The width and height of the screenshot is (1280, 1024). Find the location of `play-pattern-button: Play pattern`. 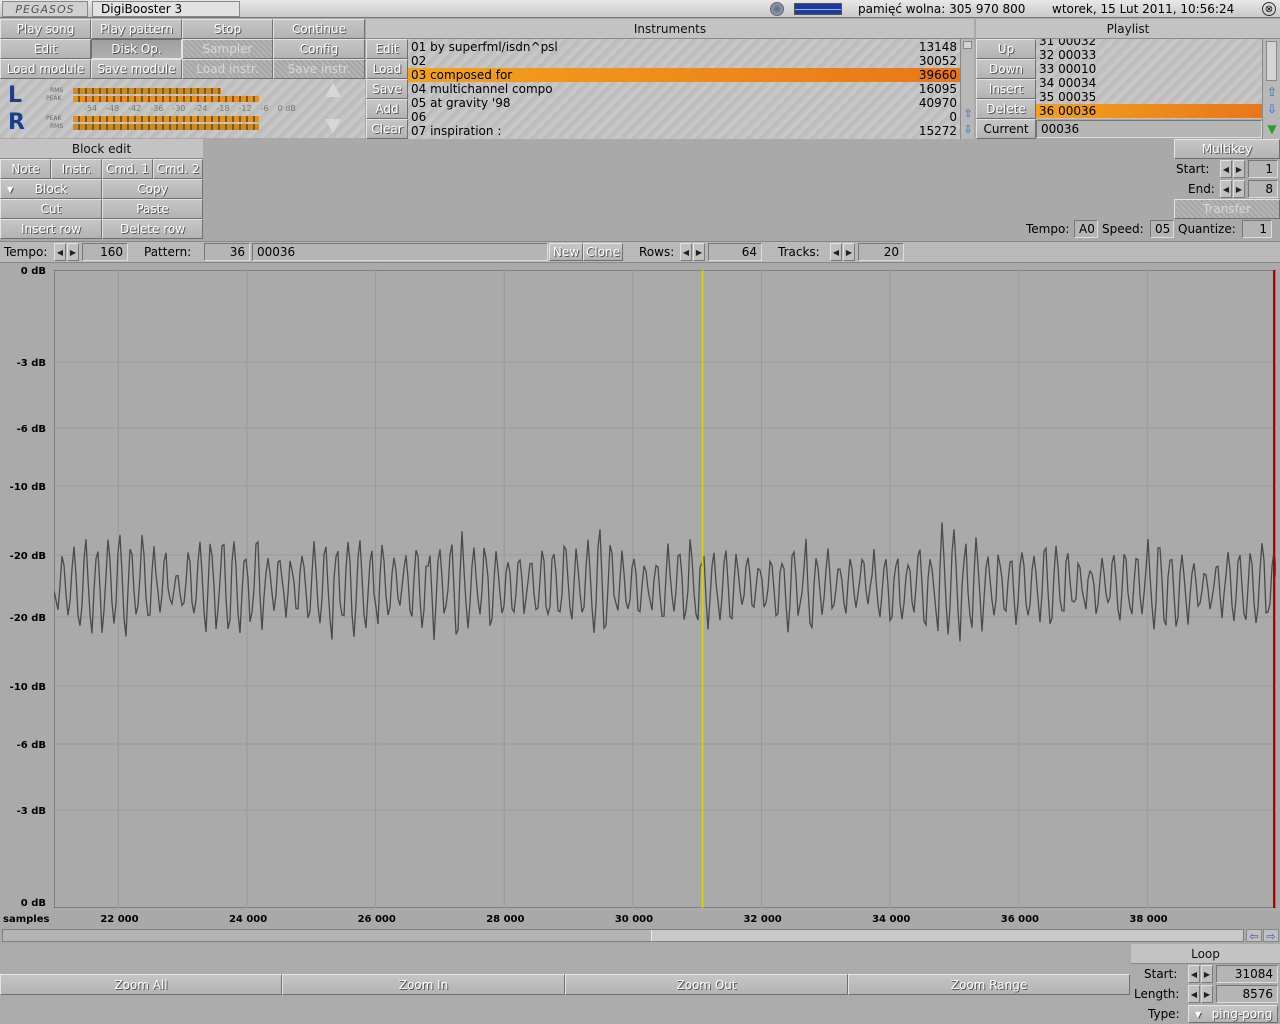

play-pattern-button: Play pattern is located at coordinates (136, 29).